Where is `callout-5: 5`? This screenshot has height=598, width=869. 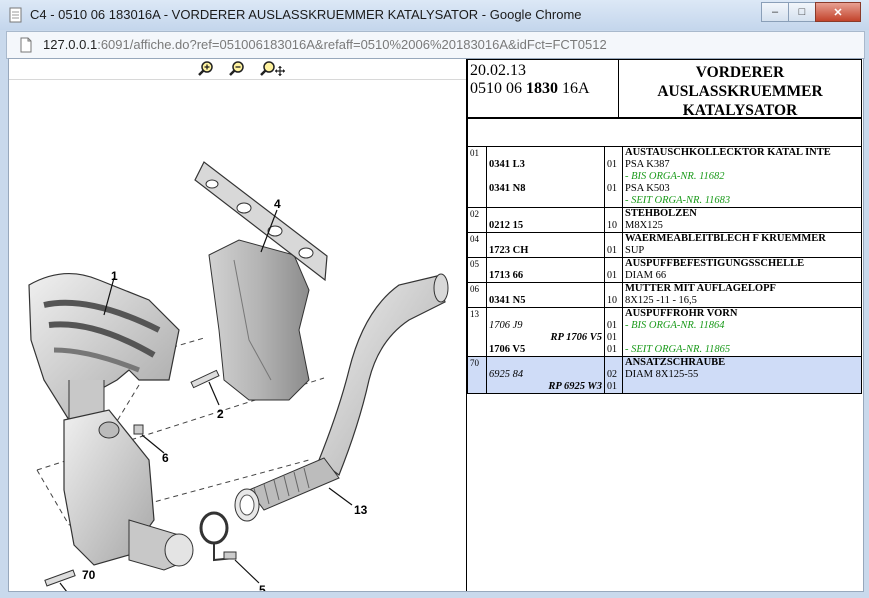 callout-5: 5 is located at coordinates (262, 587).